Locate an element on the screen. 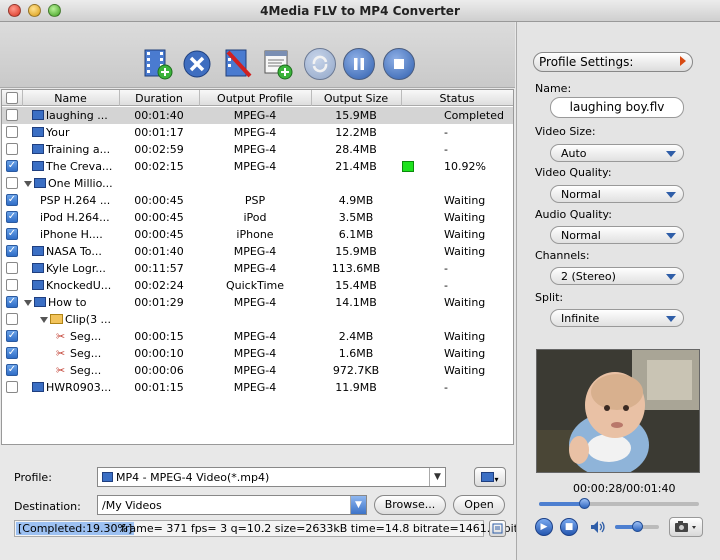 The width and height of the screenshot is (720, 560). channels-select: 2 (Stereo) is located at coordinates (617, 276).